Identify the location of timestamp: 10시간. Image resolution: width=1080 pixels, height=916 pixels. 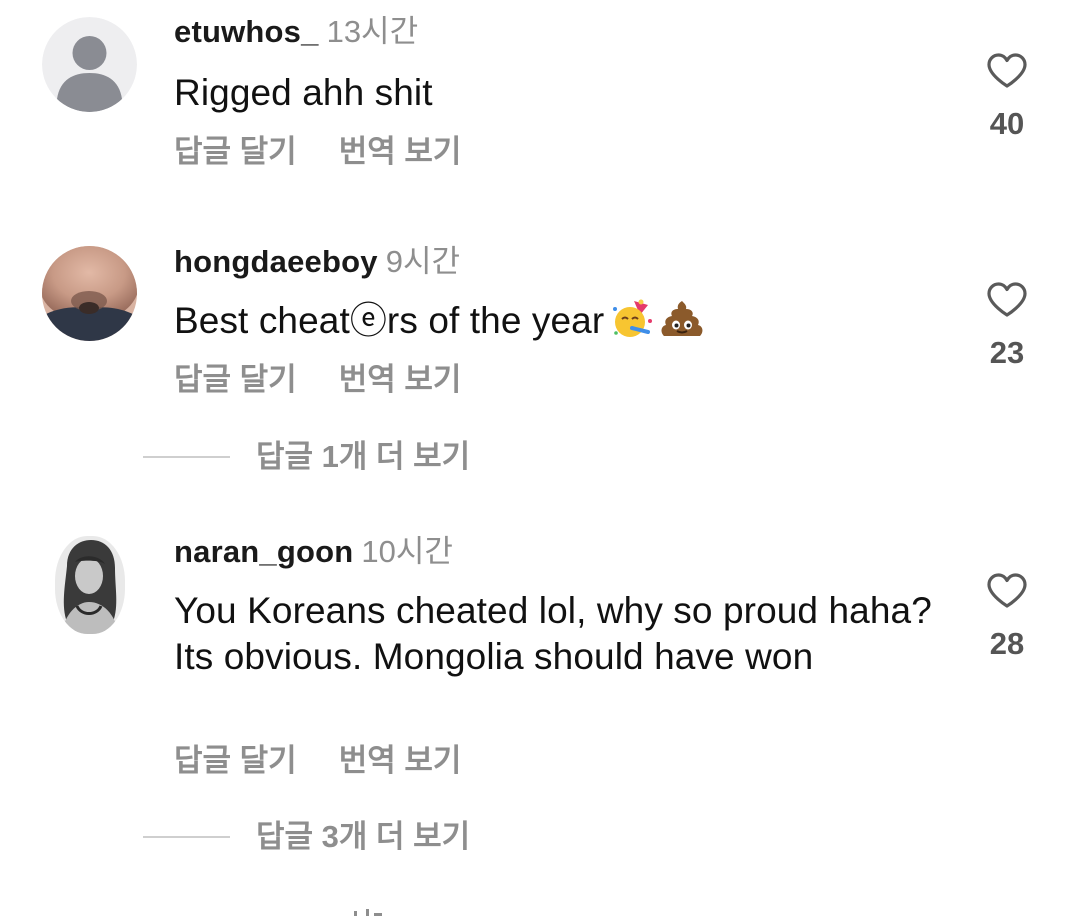
(407, 551).